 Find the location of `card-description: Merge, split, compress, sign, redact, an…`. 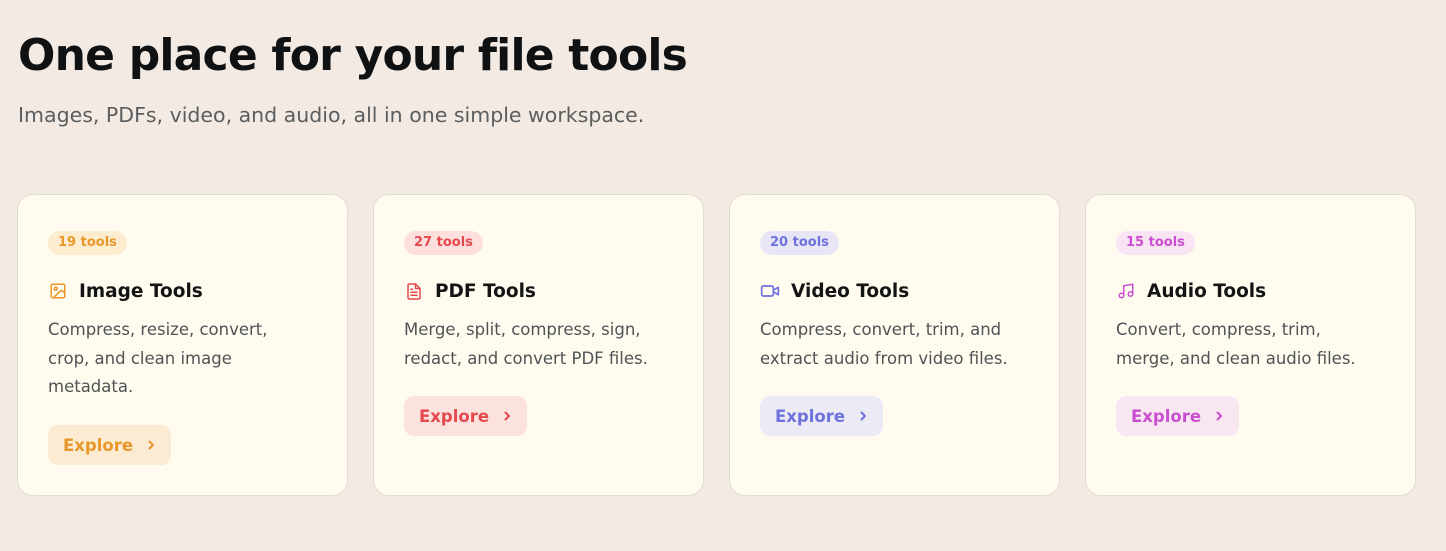

card-description: Merge, split, compress, sign, redact, an… is located at coordinates (526, 344).